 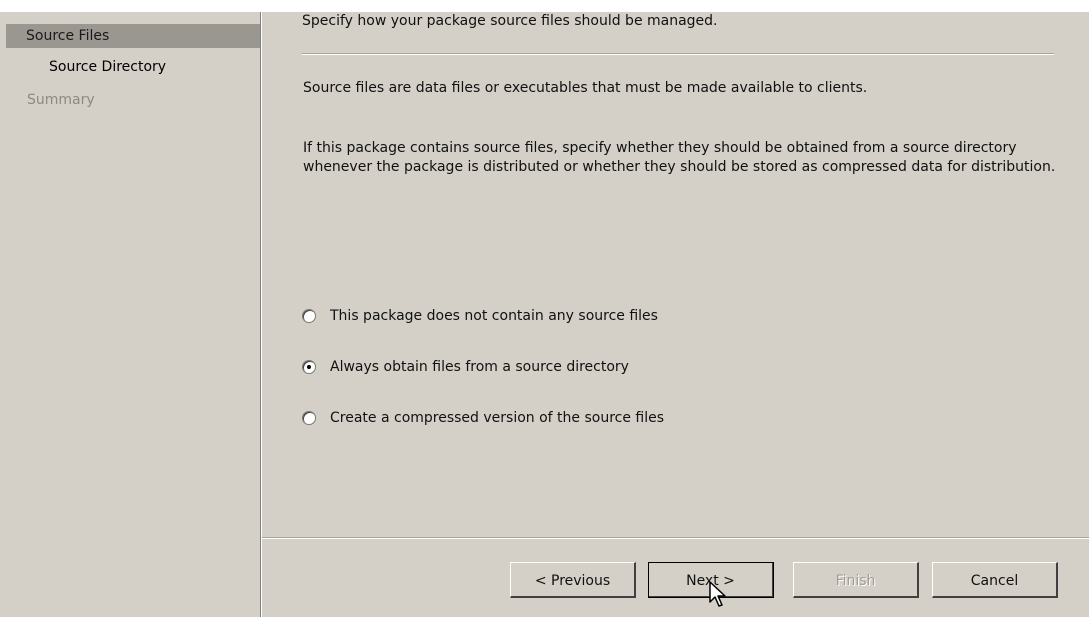 What do you see at coordinates (678, 54) in the screenshot?
I see `heading-separator` at bounding box center [678, 54].